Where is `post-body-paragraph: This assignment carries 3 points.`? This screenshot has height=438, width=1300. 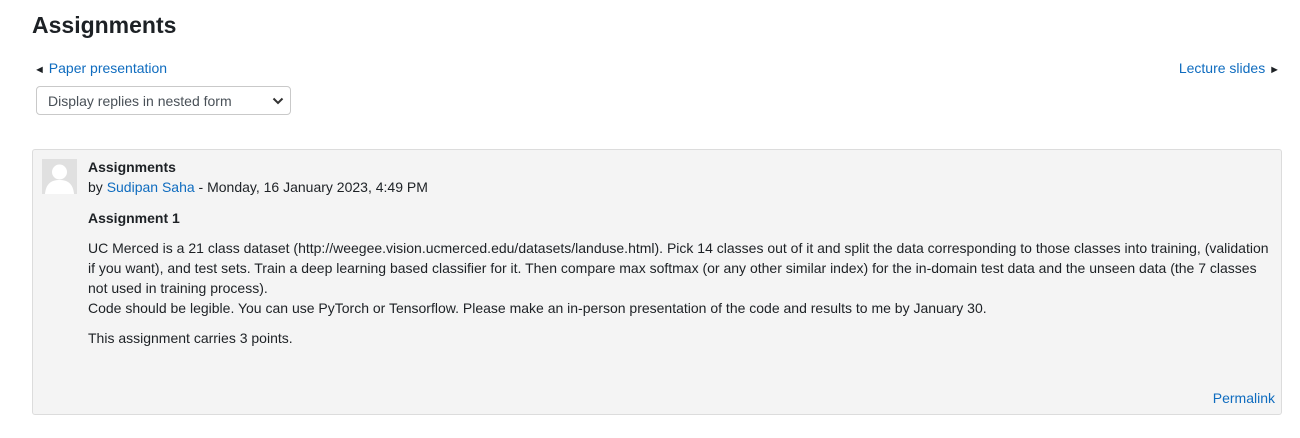 post-body-paragraph: This assignment carries 3 points. is located at coordinates (190, 338).